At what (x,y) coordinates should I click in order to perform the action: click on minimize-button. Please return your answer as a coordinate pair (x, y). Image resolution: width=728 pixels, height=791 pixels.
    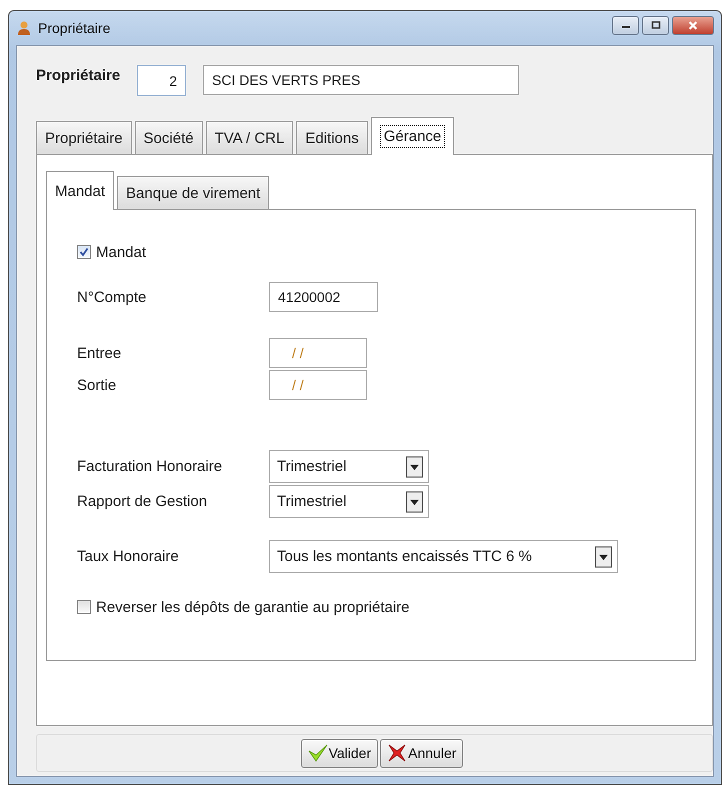
    Looking at the image, I should click on (625, 25).